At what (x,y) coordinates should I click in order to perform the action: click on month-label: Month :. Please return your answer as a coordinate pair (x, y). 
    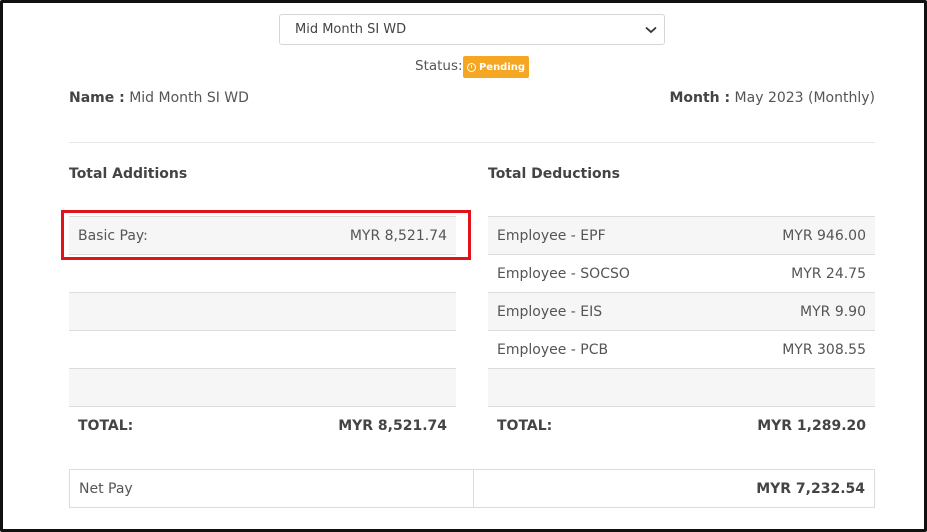
    Looking at the image, I should click on (700, 98).